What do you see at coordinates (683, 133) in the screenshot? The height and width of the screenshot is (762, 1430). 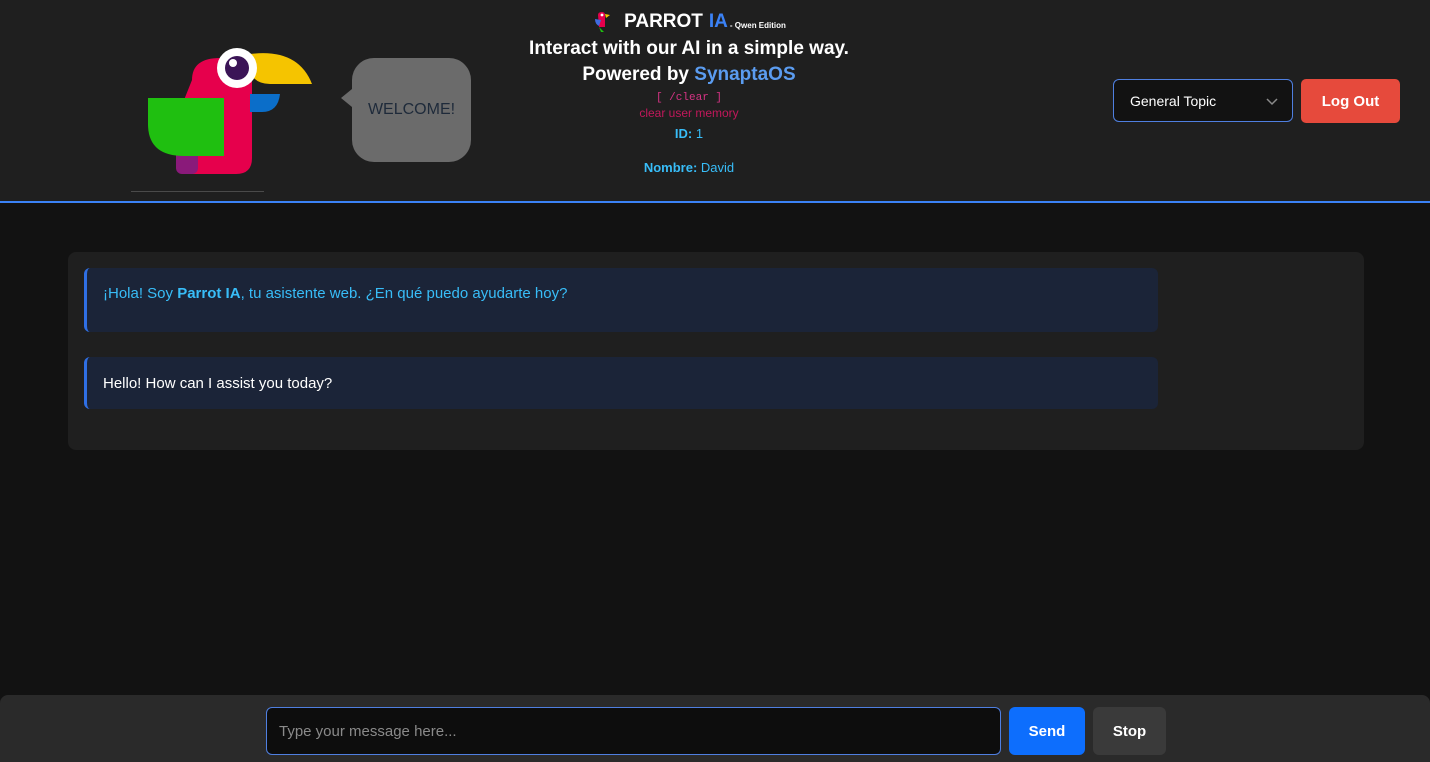 I see `user-id-label: ID:` at bounding box center [683, 133].